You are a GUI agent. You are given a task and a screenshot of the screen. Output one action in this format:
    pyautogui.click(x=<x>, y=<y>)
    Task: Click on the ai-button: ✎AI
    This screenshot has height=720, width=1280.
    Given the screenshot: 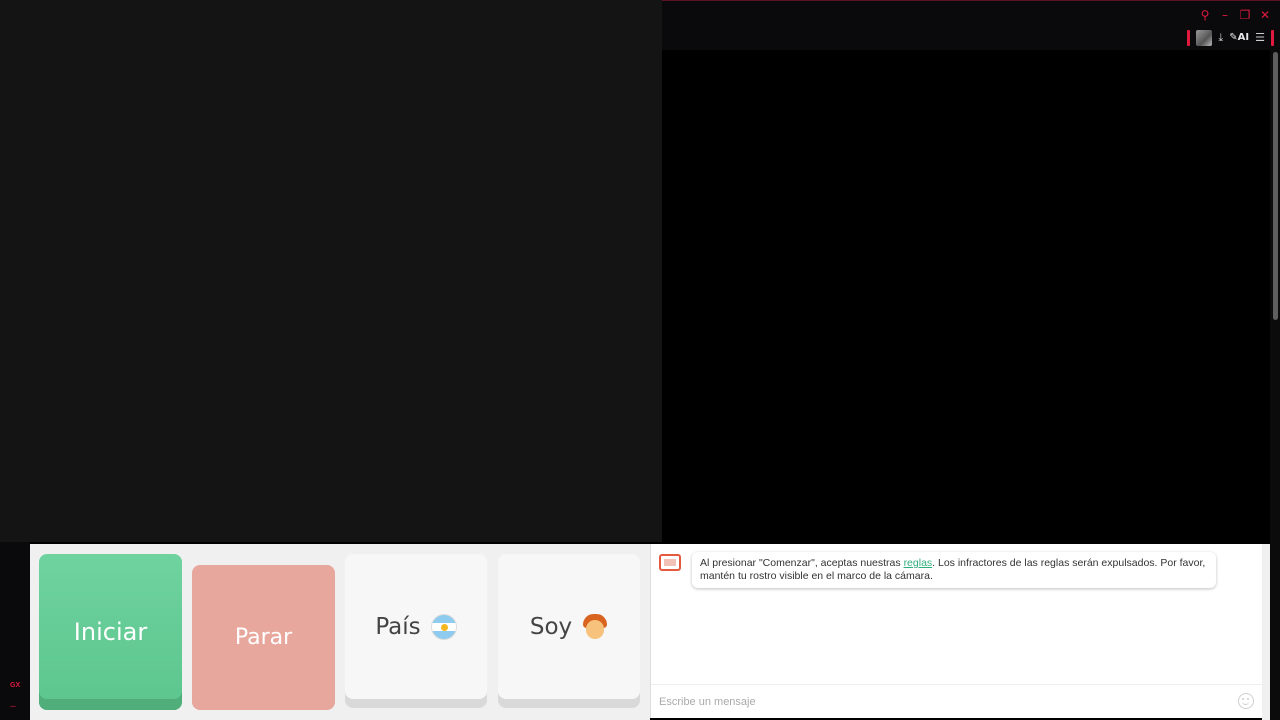 What is the action you would take?
    pyautogui.click(x=1239, y=38)
    